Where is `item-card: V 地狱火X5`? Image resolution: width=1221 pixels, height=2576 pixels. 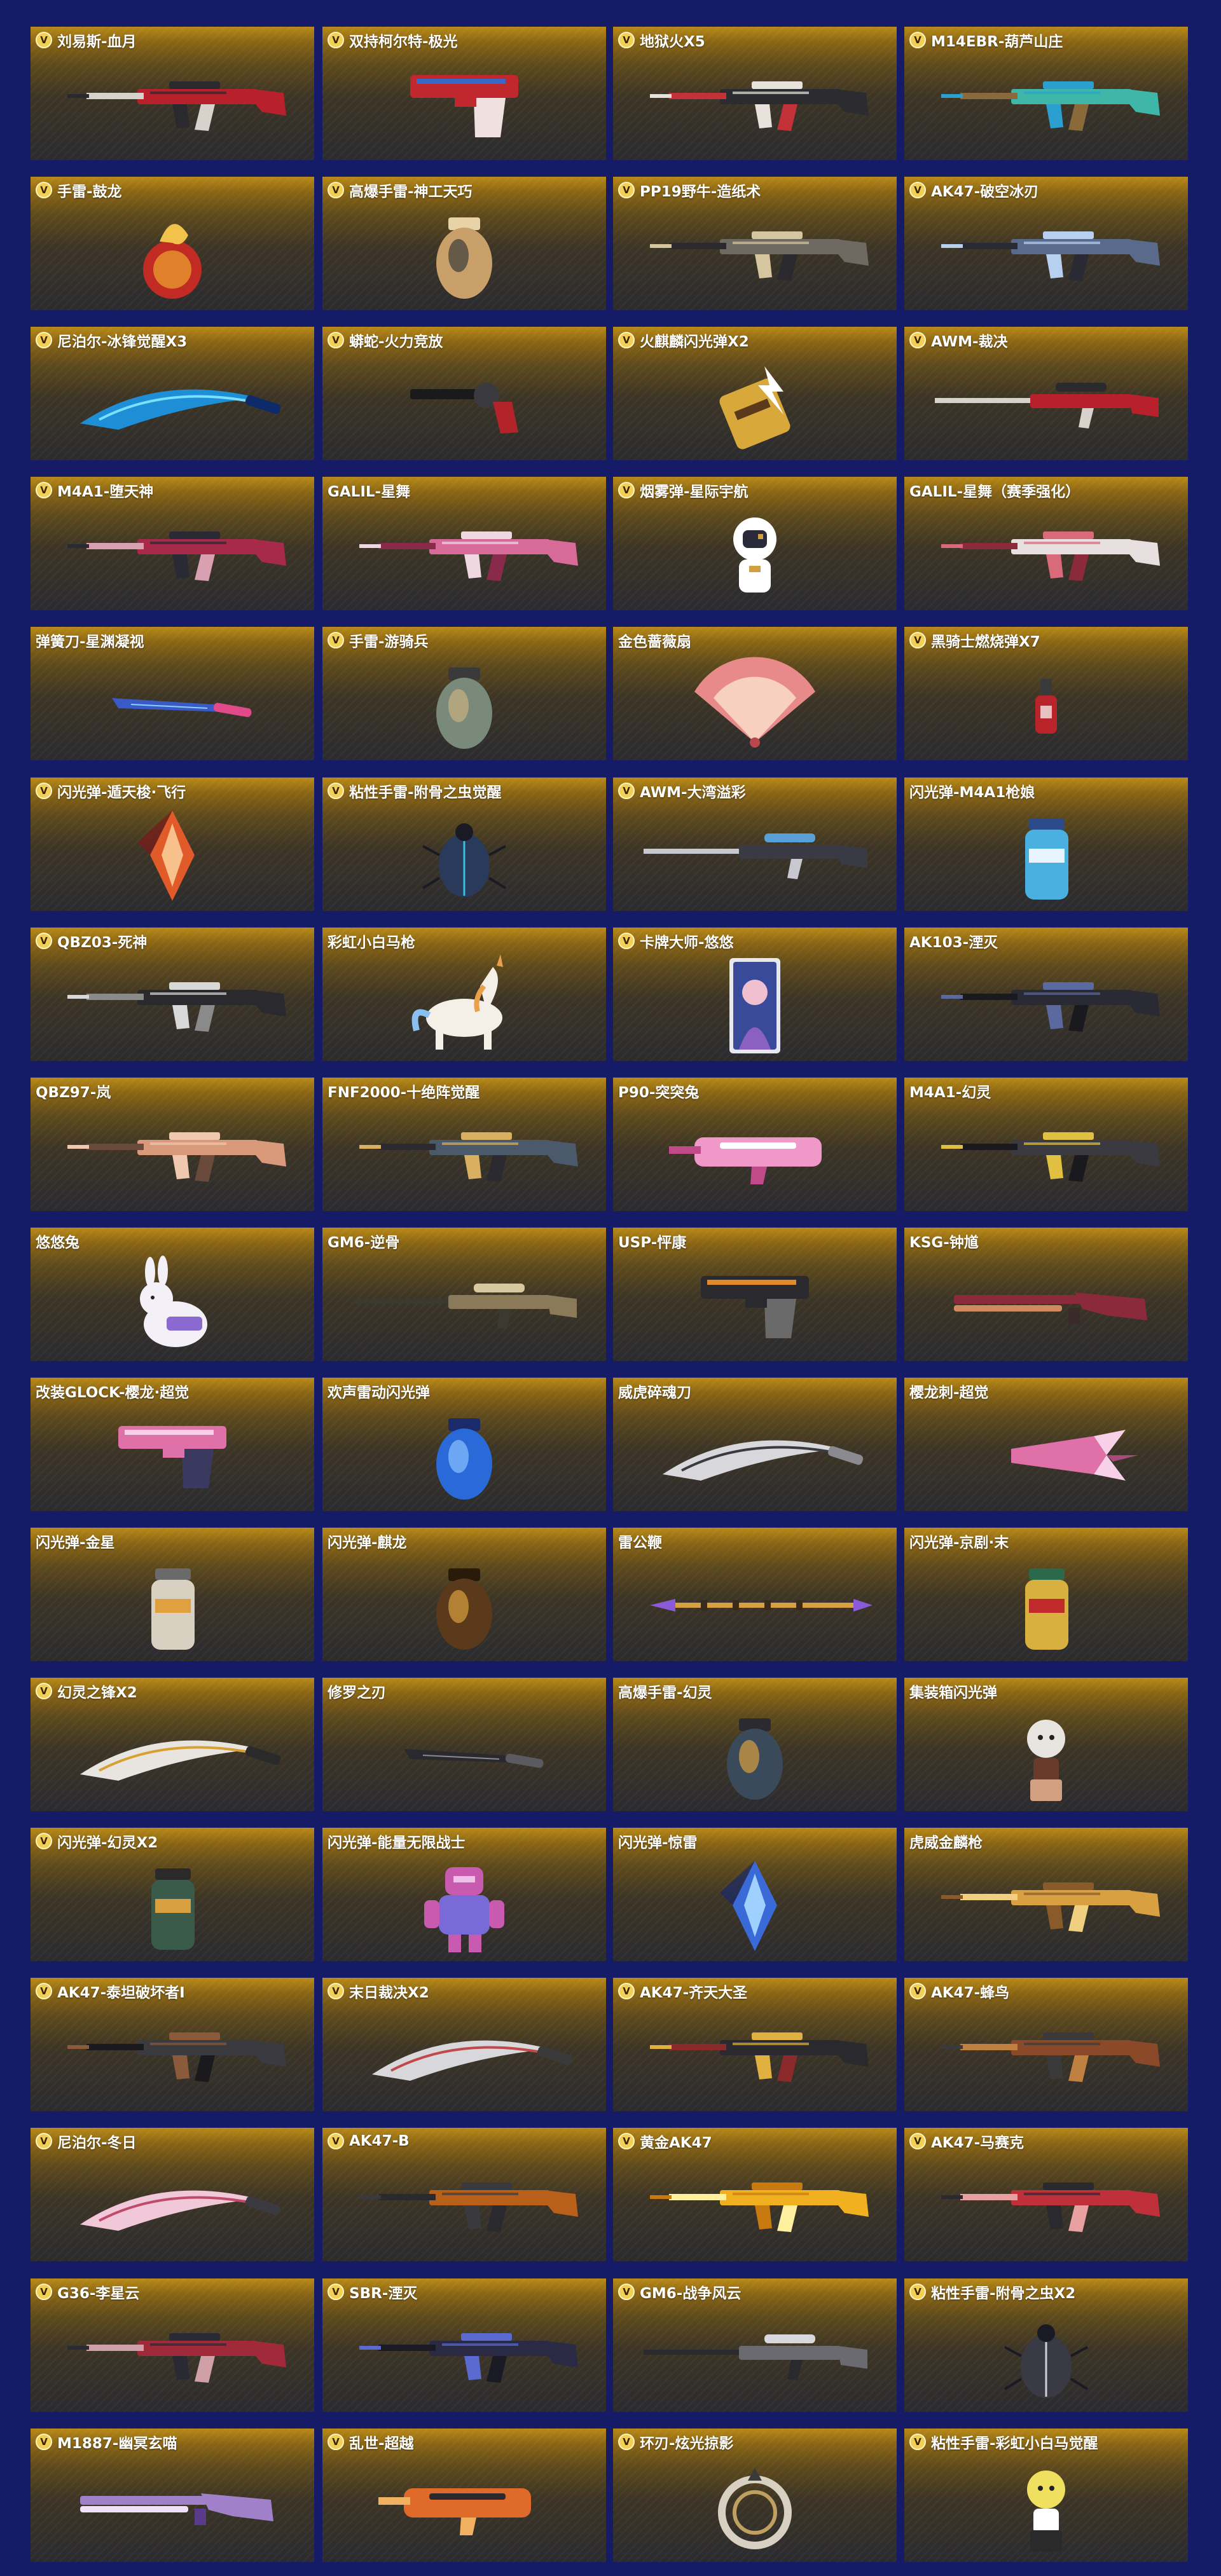 item-card: V 地狱火X5 is located at coordinates (755, 93).